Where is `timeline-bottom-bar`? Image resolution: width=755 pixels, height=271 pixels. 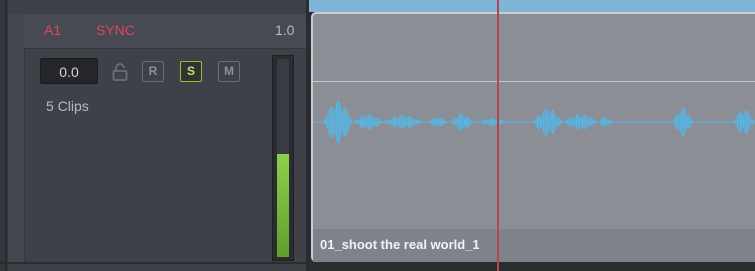 timeline-bottom-bar is located at coordinates (532, 266).